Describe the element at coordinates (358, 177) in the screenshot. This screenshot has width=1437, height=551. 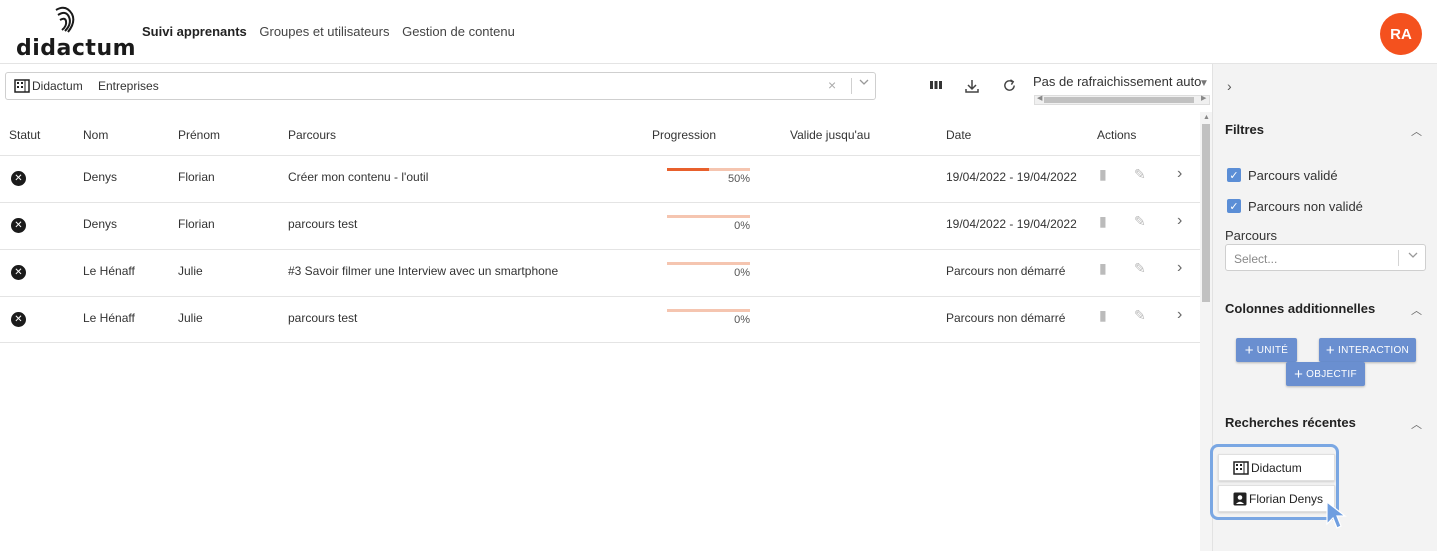
I see `cell-parcours: Créer mon contenu - l'outil` at that location.